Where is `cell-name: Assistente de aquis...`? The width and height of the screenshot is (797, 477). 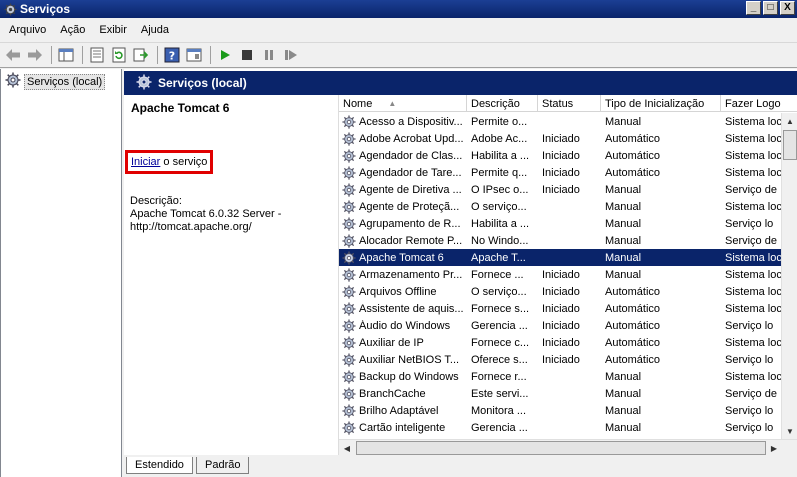
cell-name: Assistente de aquis... is located at coordinates (403, 309).